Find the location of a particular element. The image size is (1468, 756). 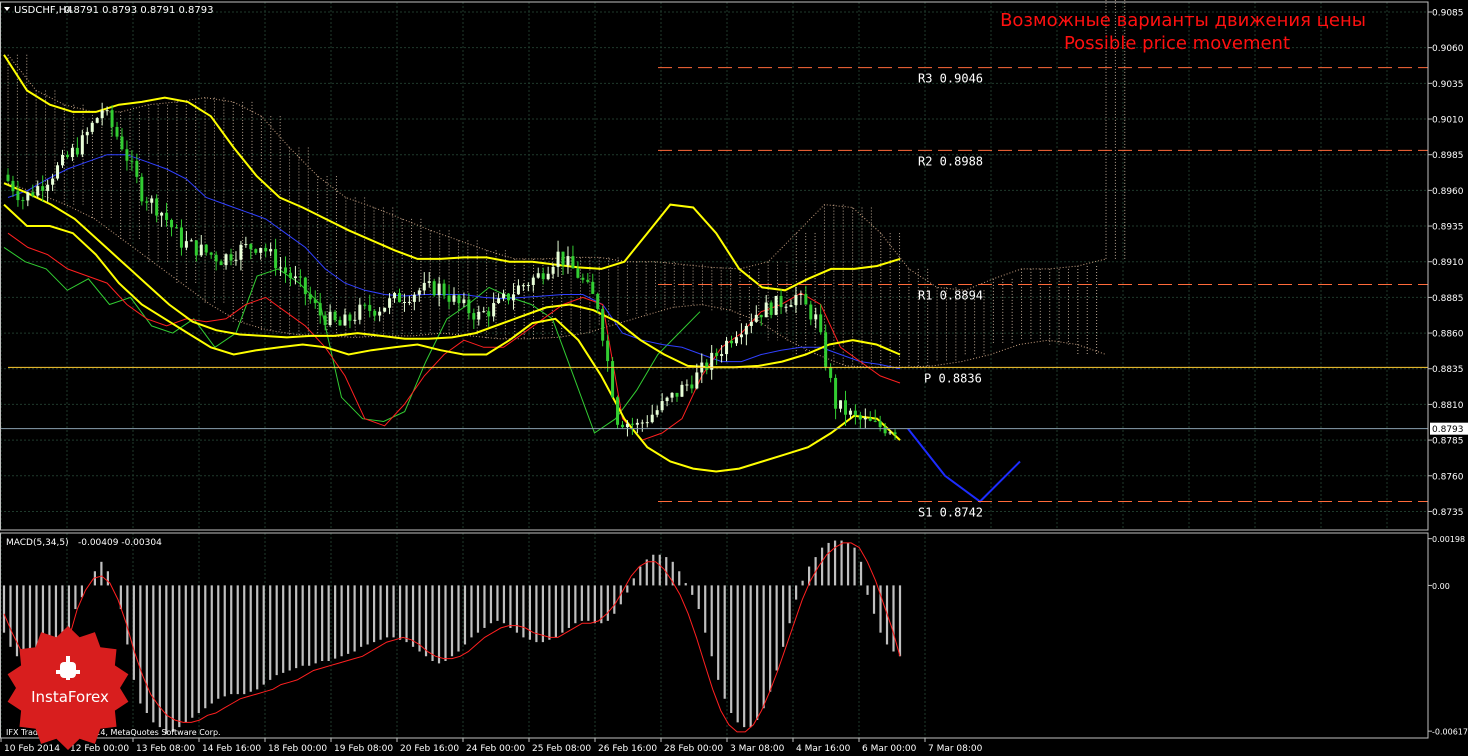

x-tick-label: 4 Mar 16:00 is located at coordinates (823, 749).